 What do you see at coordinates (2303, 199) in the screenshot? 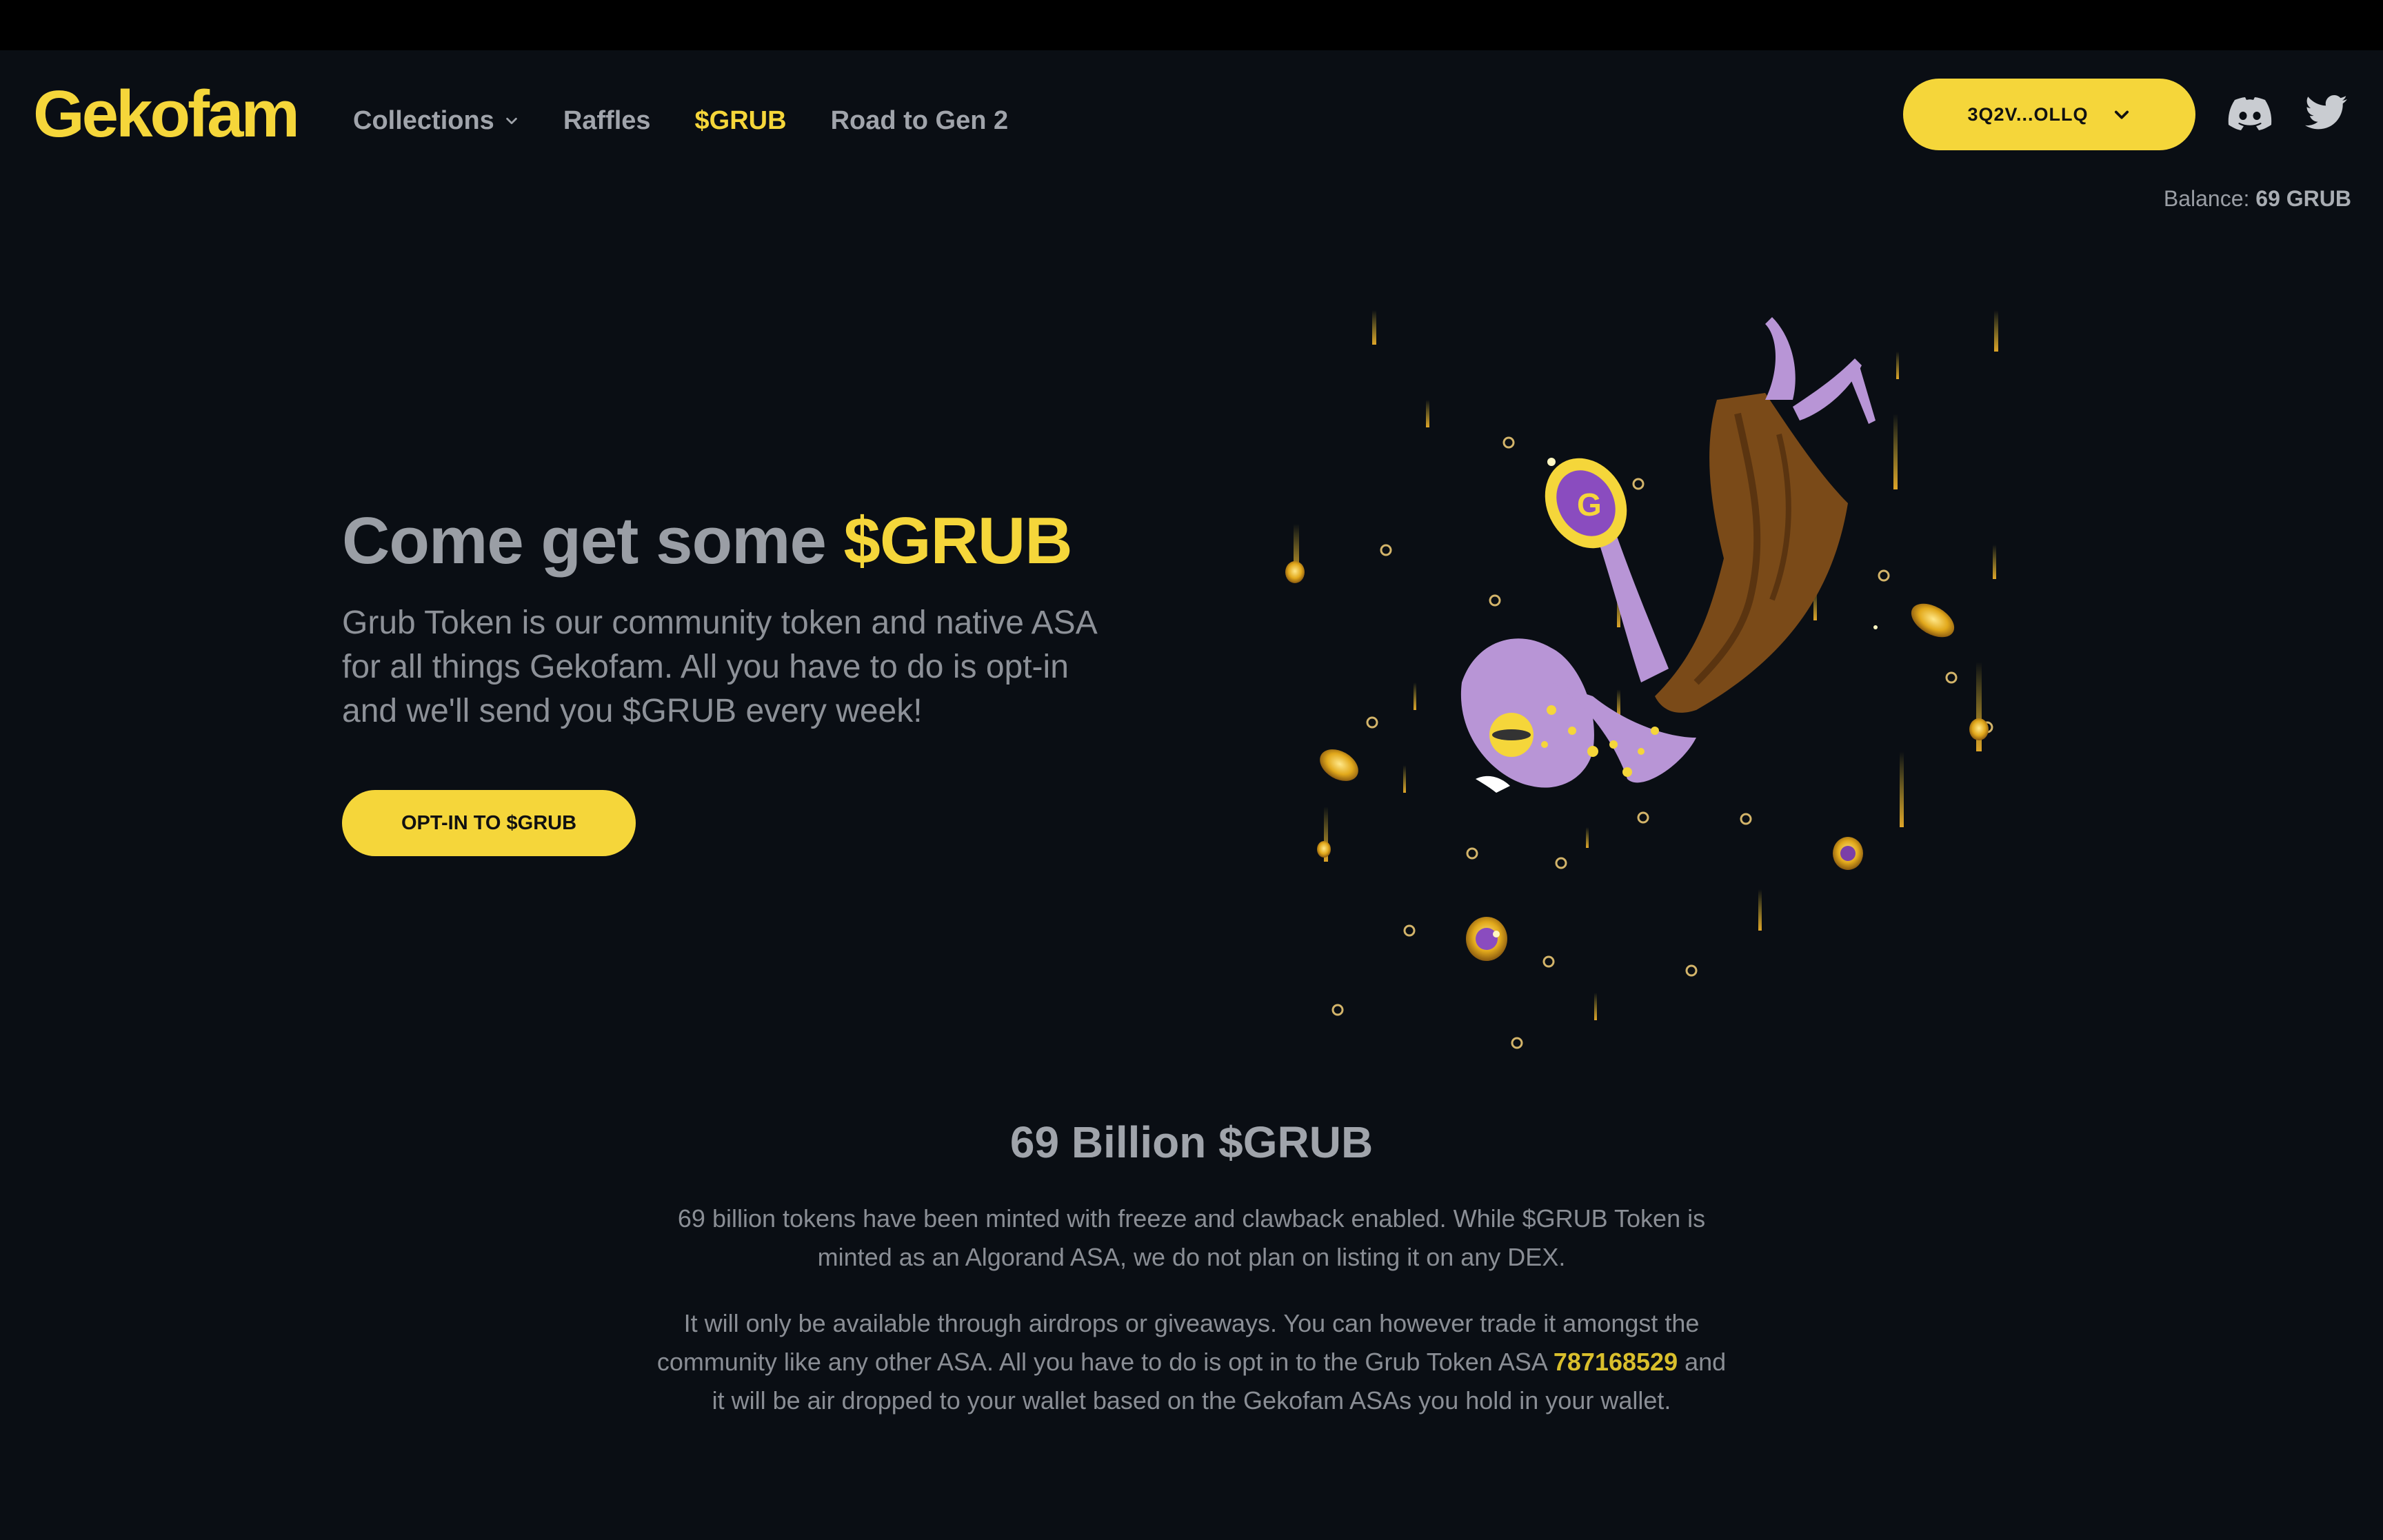
I see `balance-value: 69 GRUB` at bounding box center [2303, 199].